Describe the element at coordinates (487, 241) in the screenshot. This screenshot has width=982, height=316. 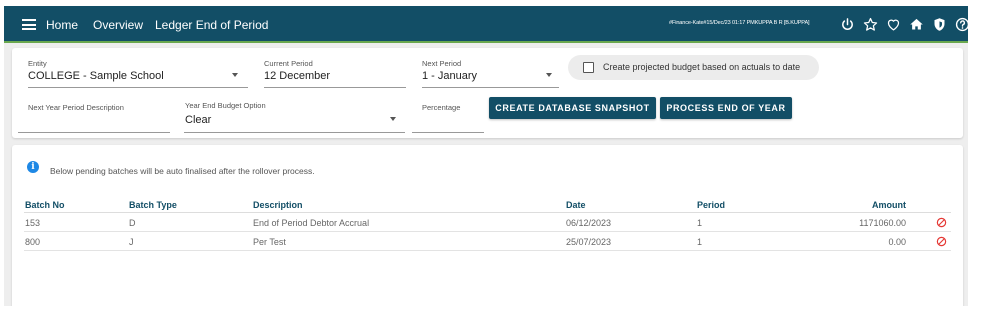
I see `table-row: 800 J Per Test 25/07/2023 1 0.00` at that location.